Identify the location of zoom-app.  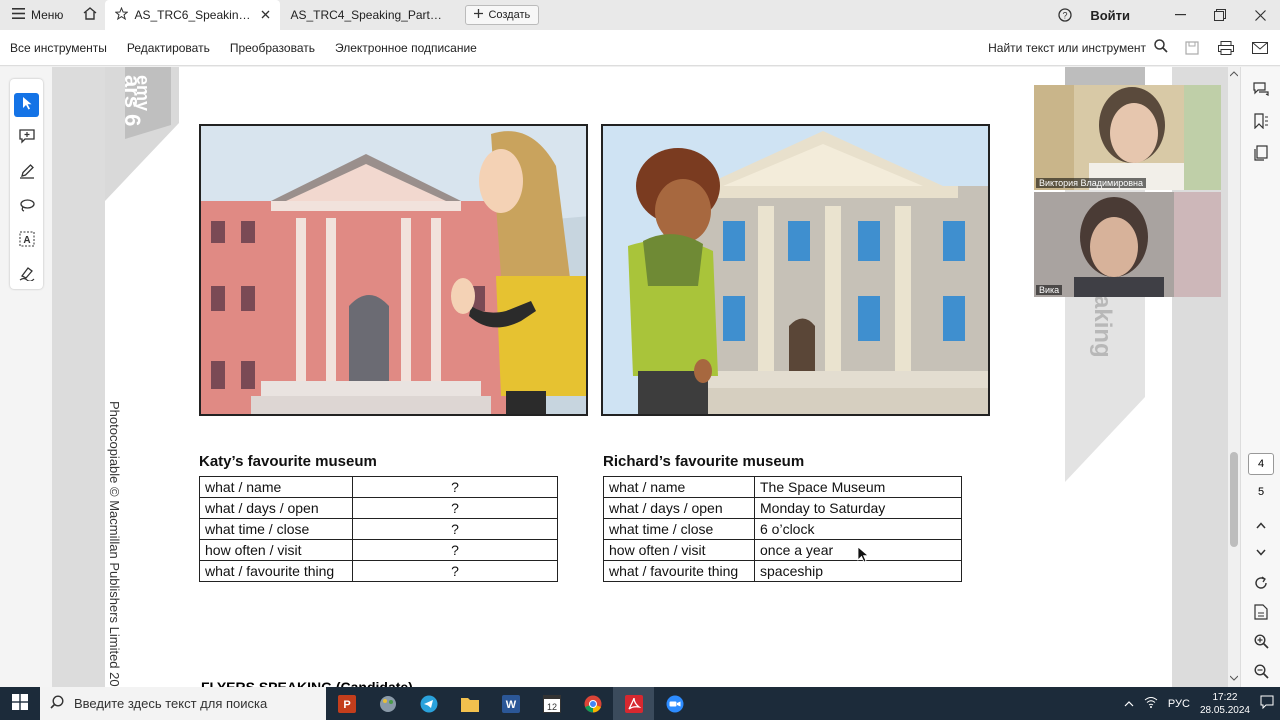
(674, 703).